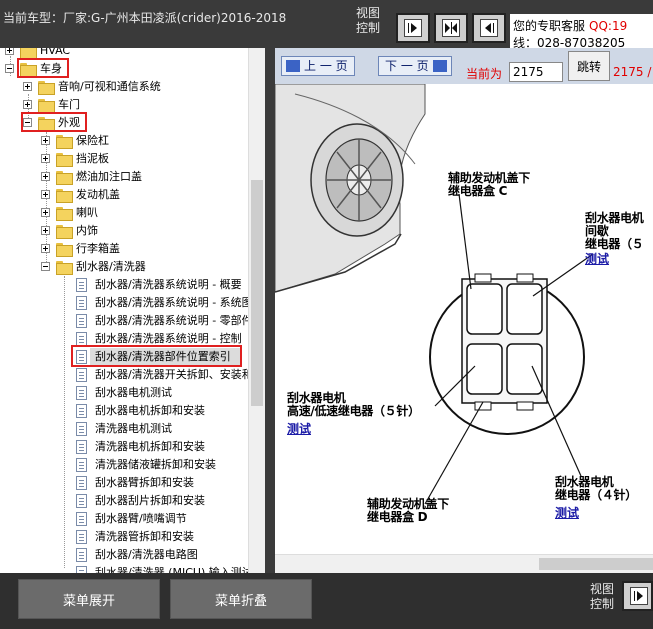 The height and width of the screenshot is (629, 653). Describe the element at coordinates (597, 258) in the screenshot. I see `intermittent-relay-test-link: 测试` at that location.